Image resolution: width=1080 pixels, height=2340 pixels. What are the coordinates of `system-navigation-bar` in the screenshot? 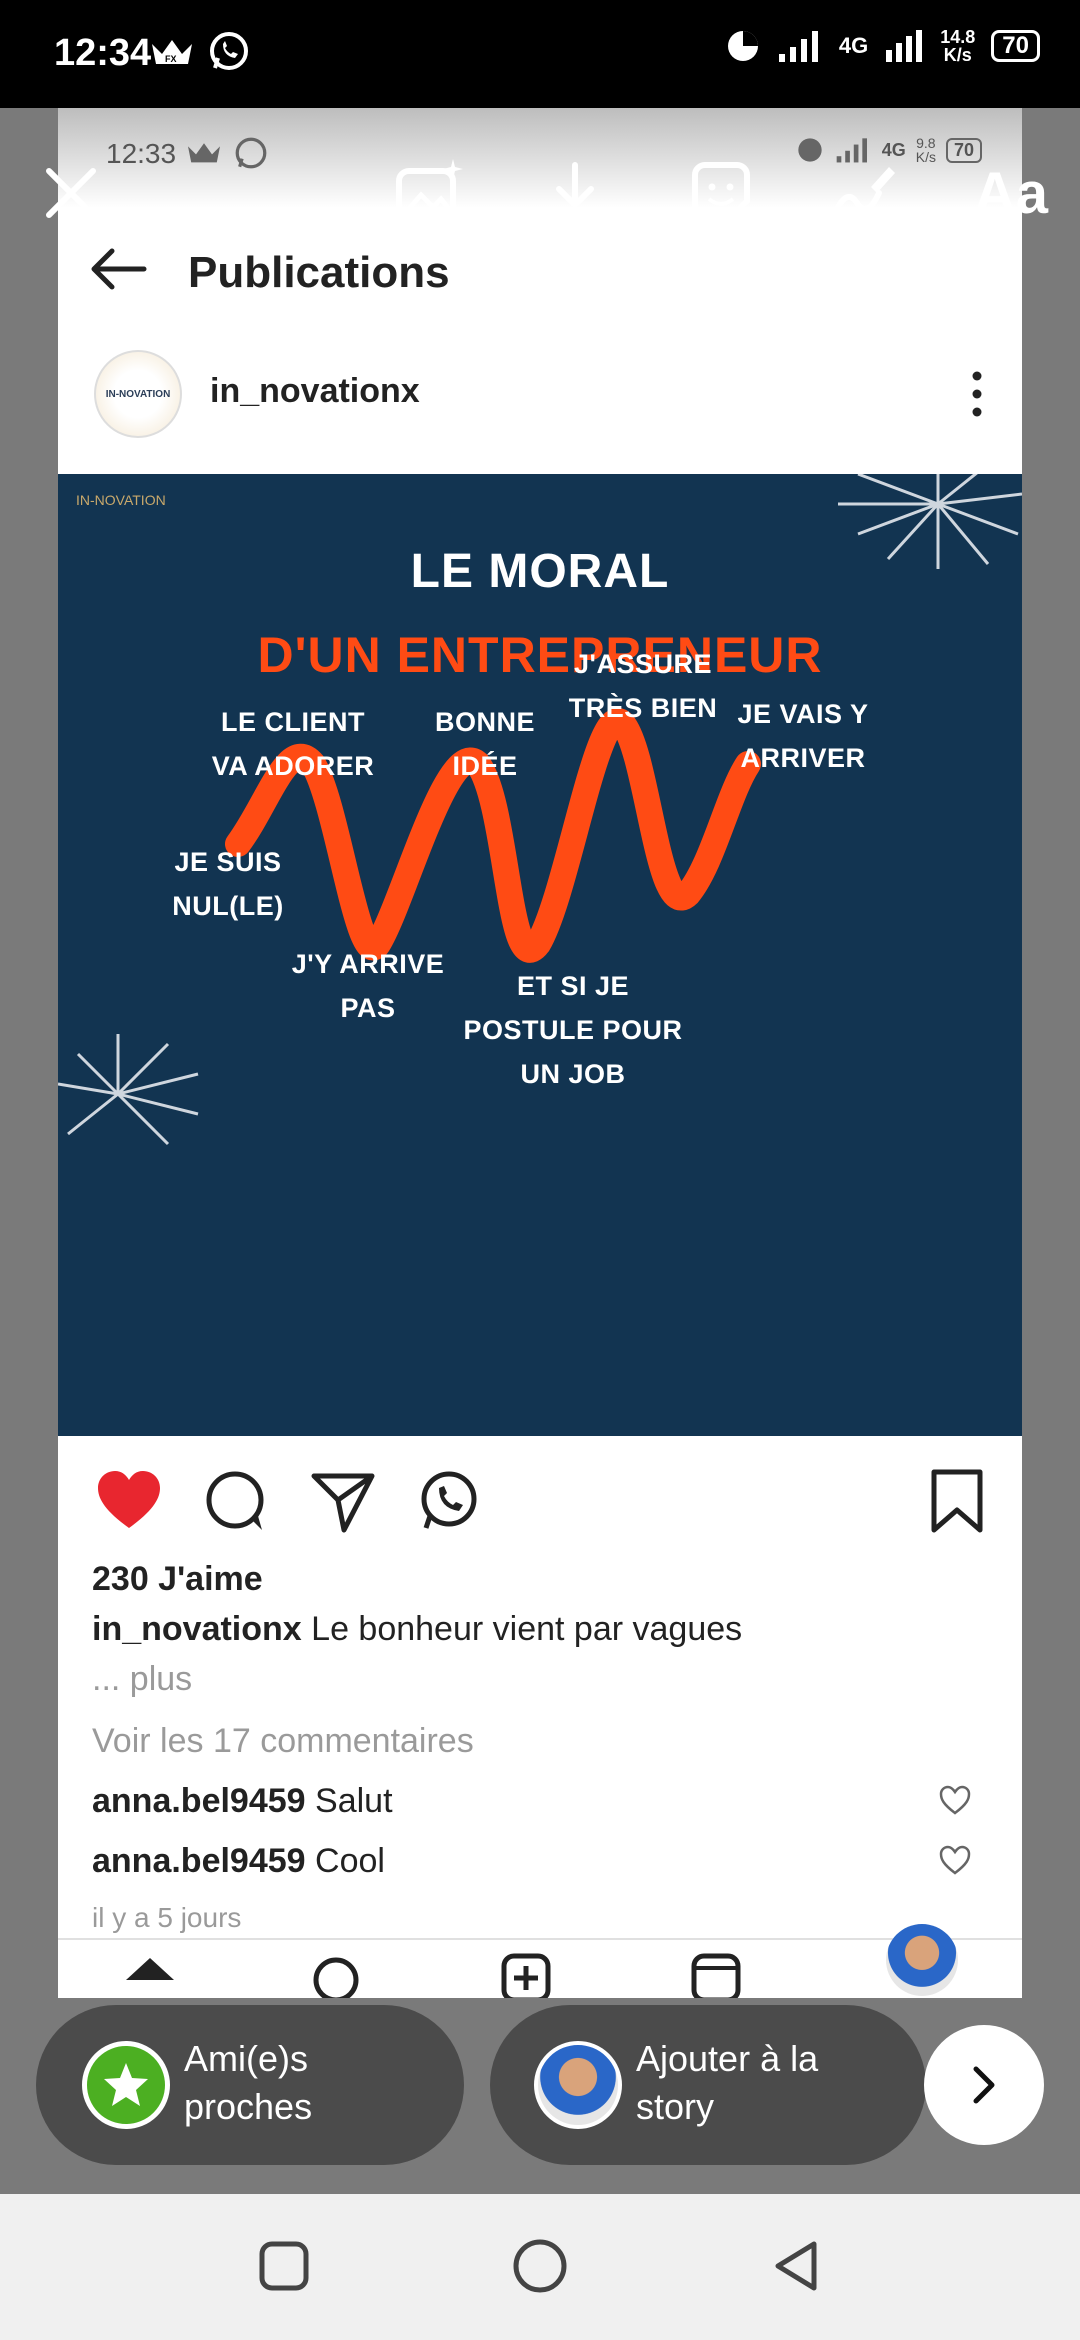 It's located at (540, 2267).